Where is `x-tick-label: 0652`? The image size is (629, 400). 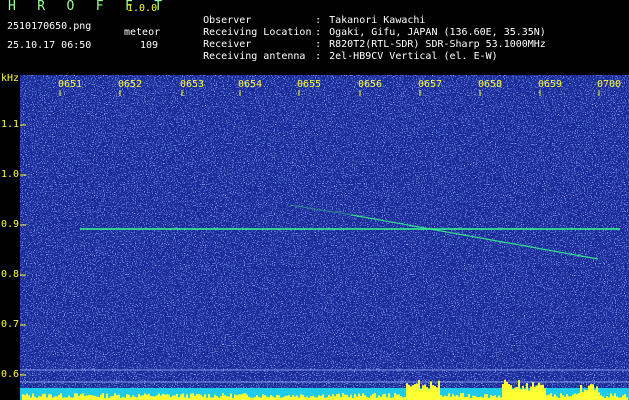
x-tick-label: 0652 is located at coordinates (130, 84).